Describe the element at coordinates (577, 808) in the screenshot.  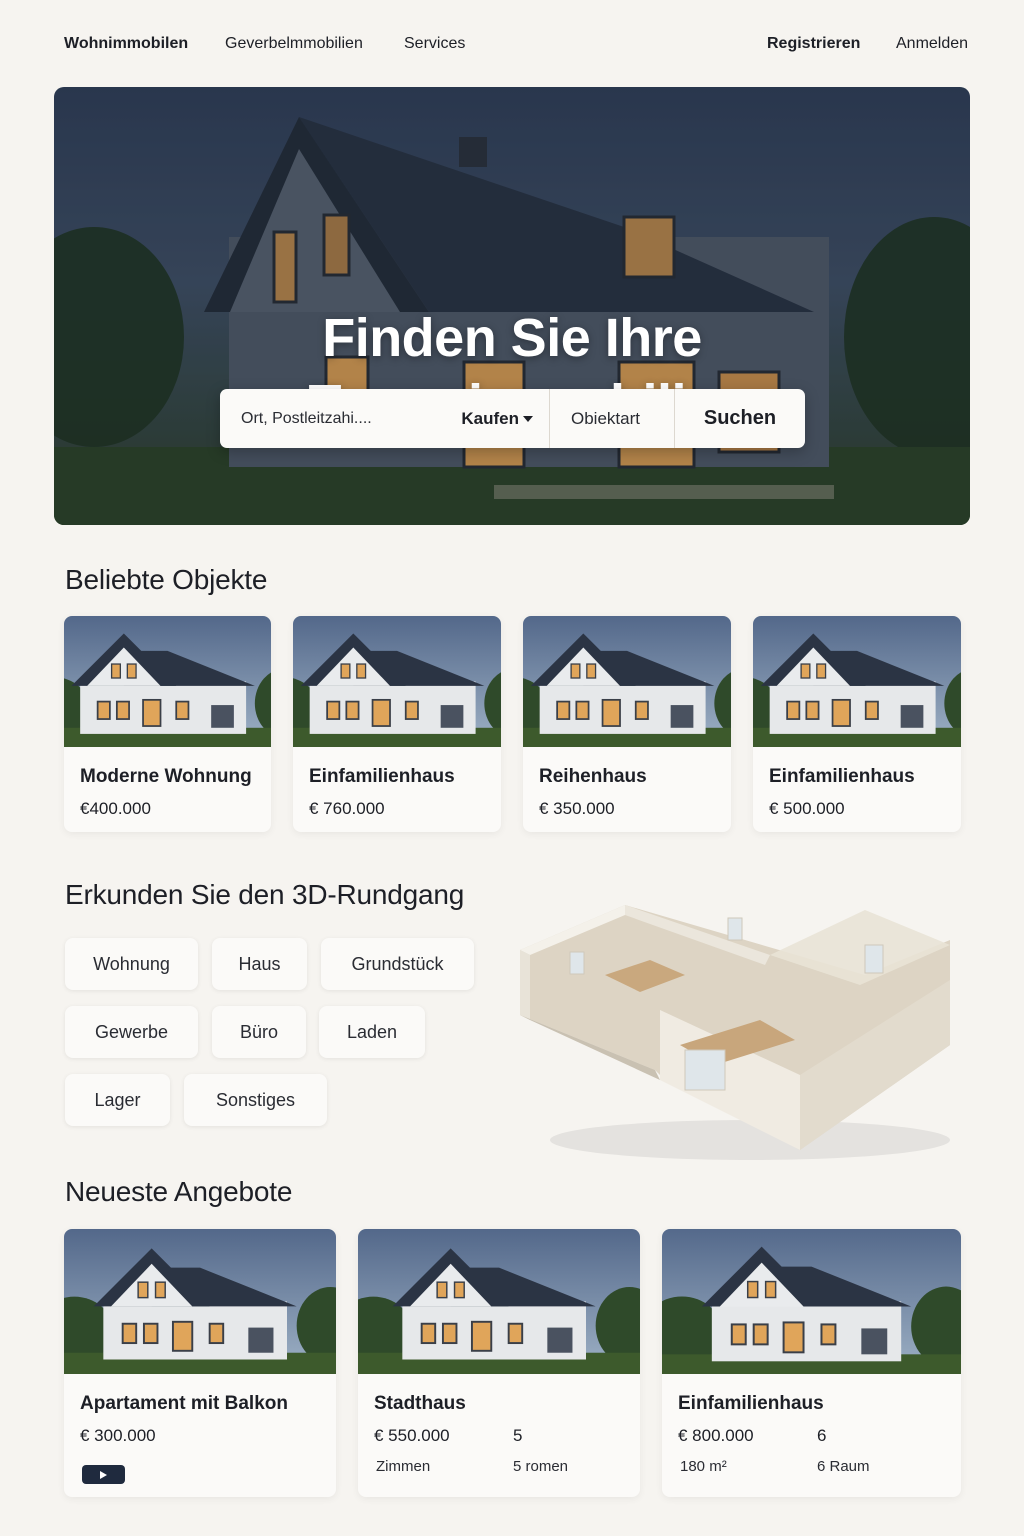
I see `property-price: € 350.000` at that location.